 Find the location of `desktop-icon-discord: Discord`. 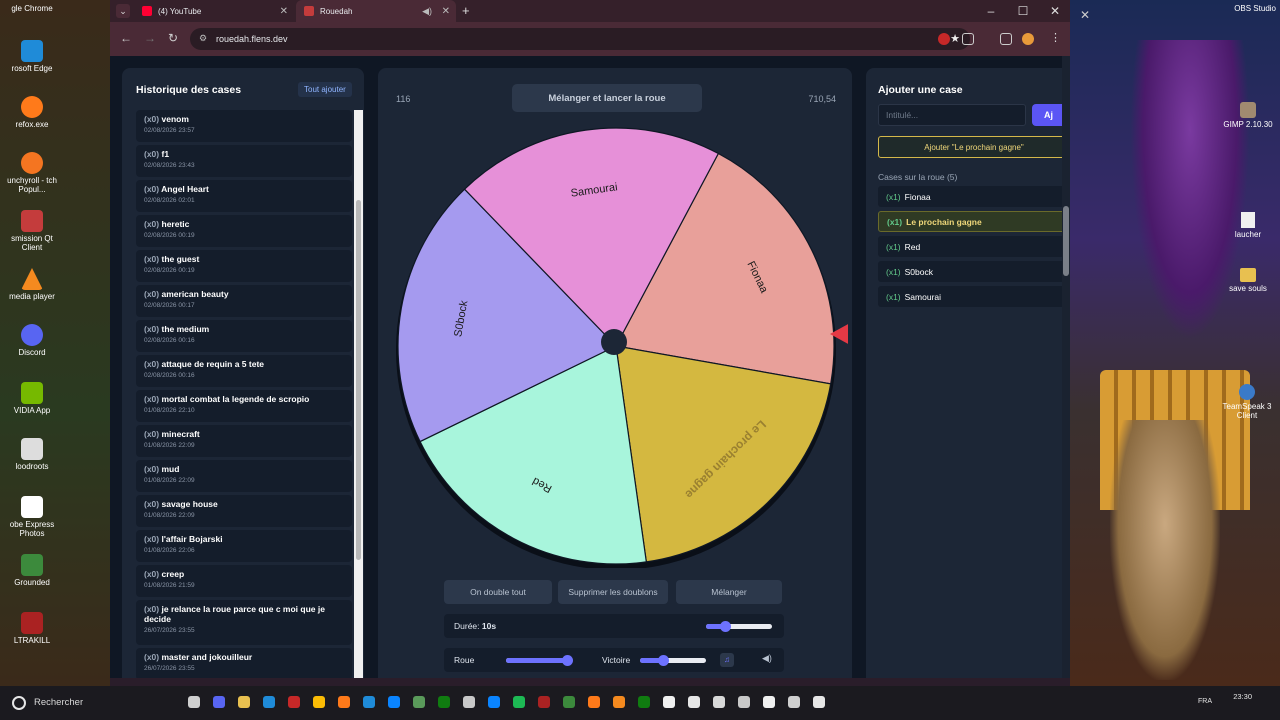

desktop-icon-discord: Discord is located at coordinates (32, 340).